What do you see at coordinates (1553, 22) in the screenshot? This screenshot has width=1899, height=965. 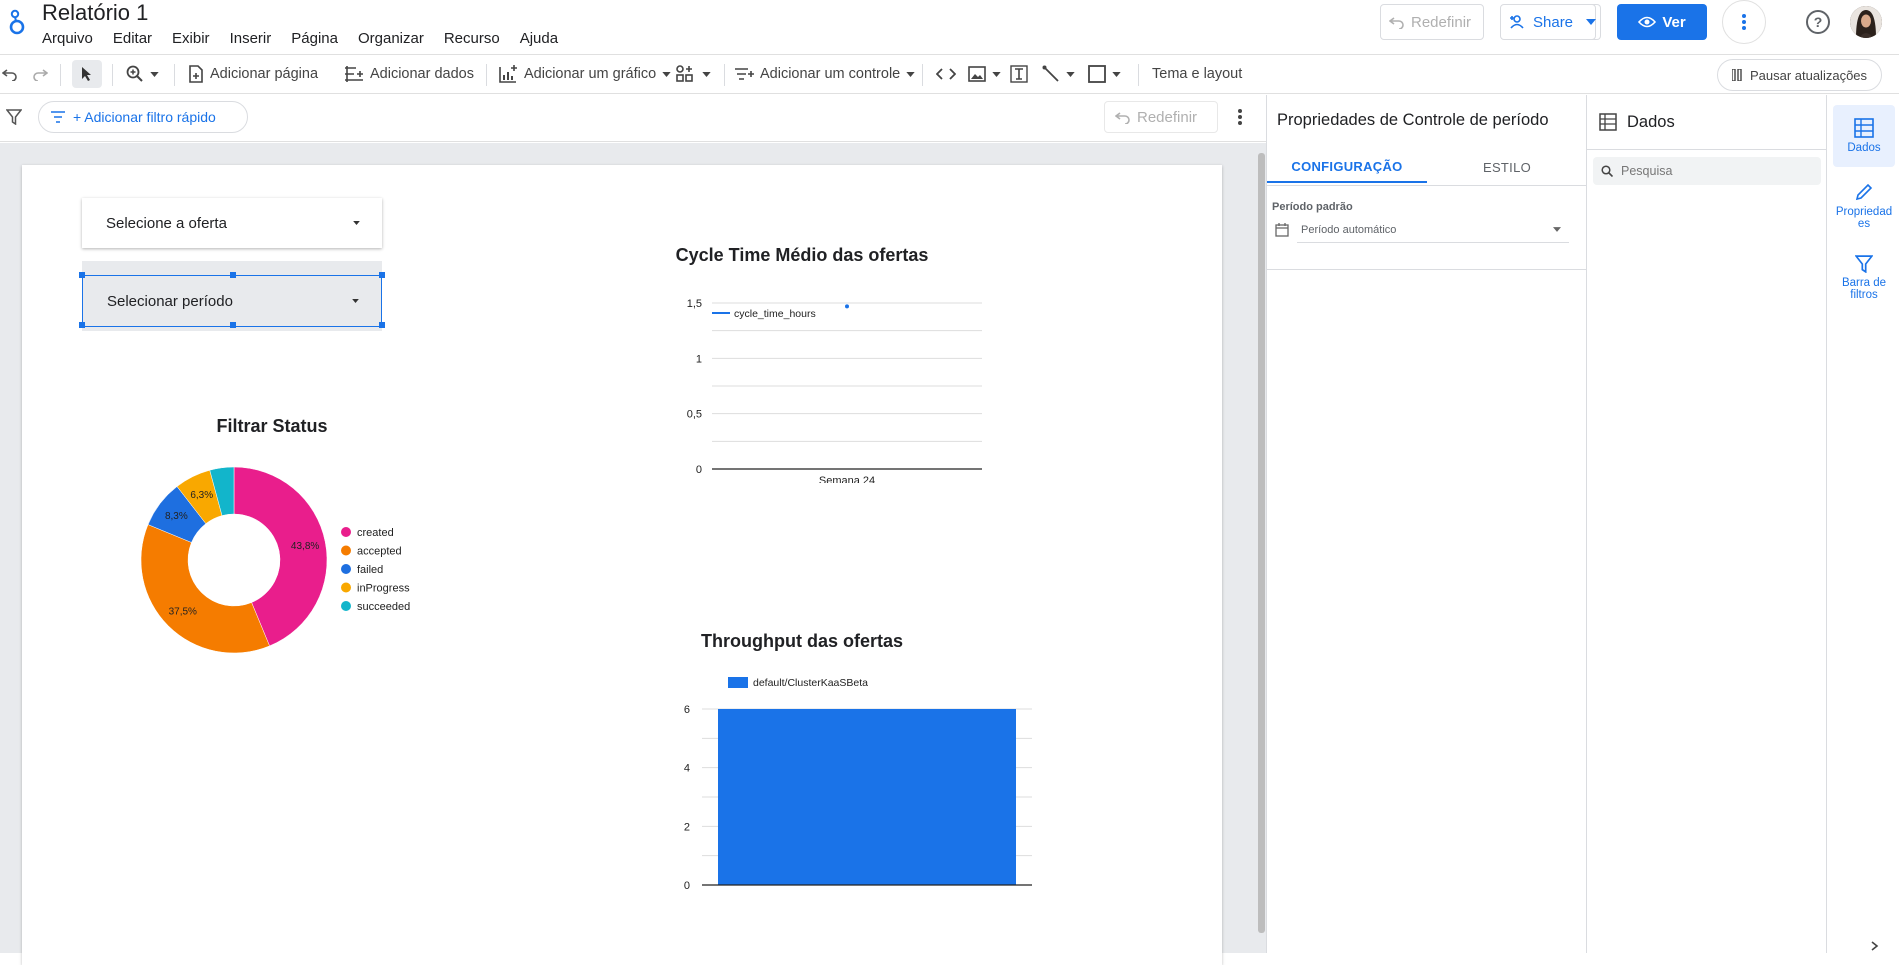 I see `share-label: Share` at bounding box center [1553, 22].